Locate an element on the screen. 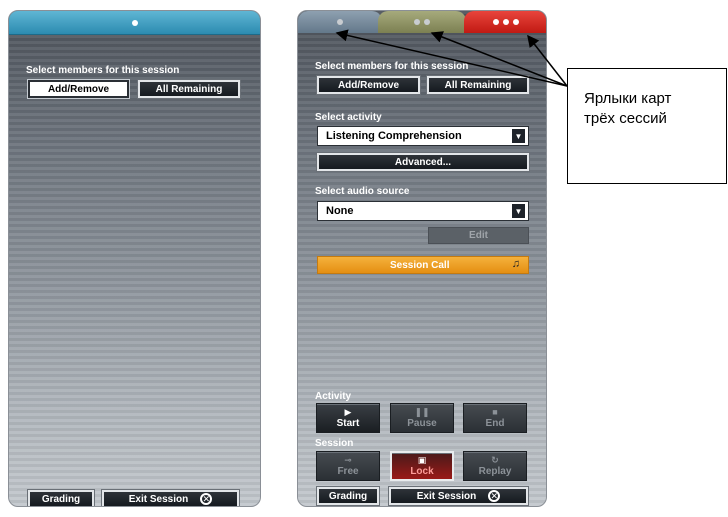  stop-icon: ■ is located at coordinates (495, 411).